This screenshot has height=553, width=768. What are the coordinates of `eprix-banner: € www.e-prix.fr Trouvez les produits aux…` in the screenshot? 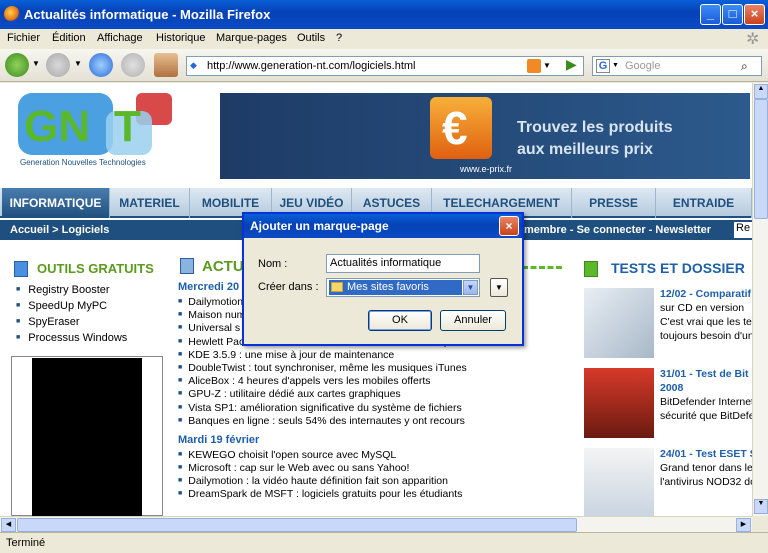 It's located at (485, 136).